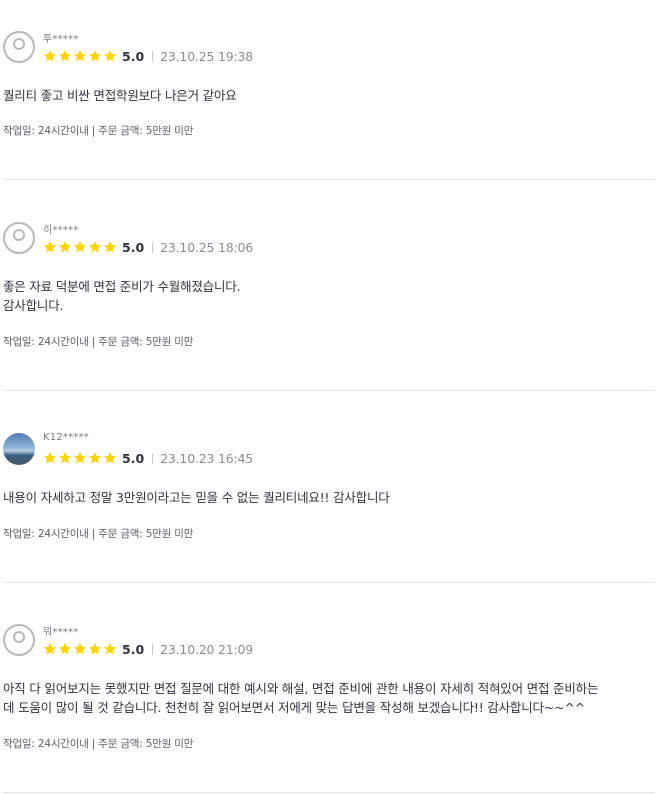  Describe the element at coordinates (120, 95) in the screenshot. I see `review-text: 퀄리티 좋고 비싼 면접학원보다 나은거 같아요` at that location.